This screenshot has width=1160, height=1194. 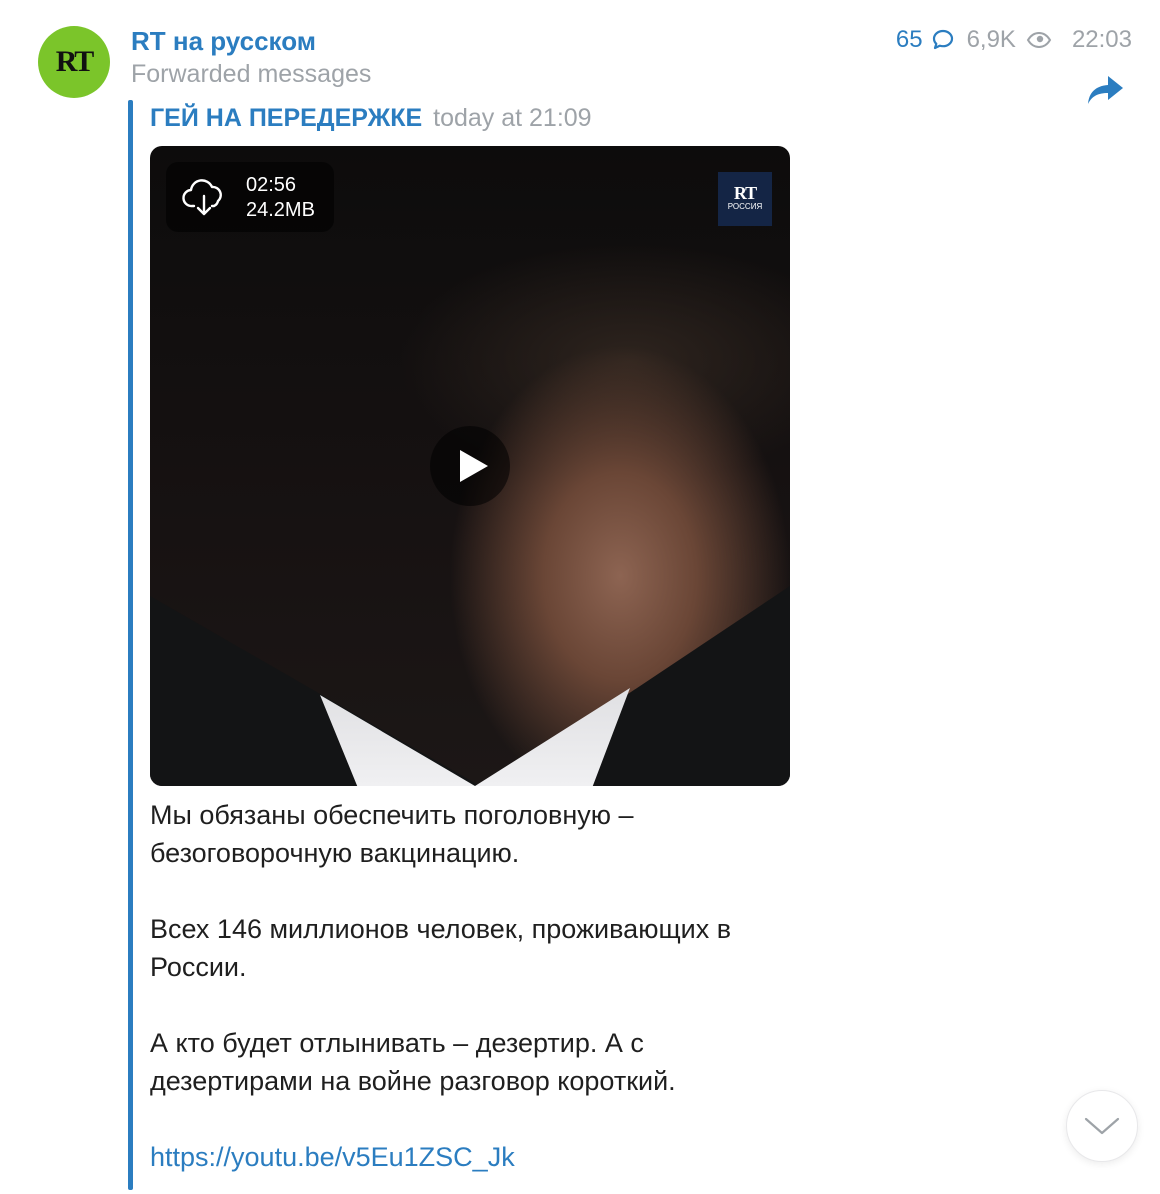 I want to click on play-icon, so click(x=474, y=466).